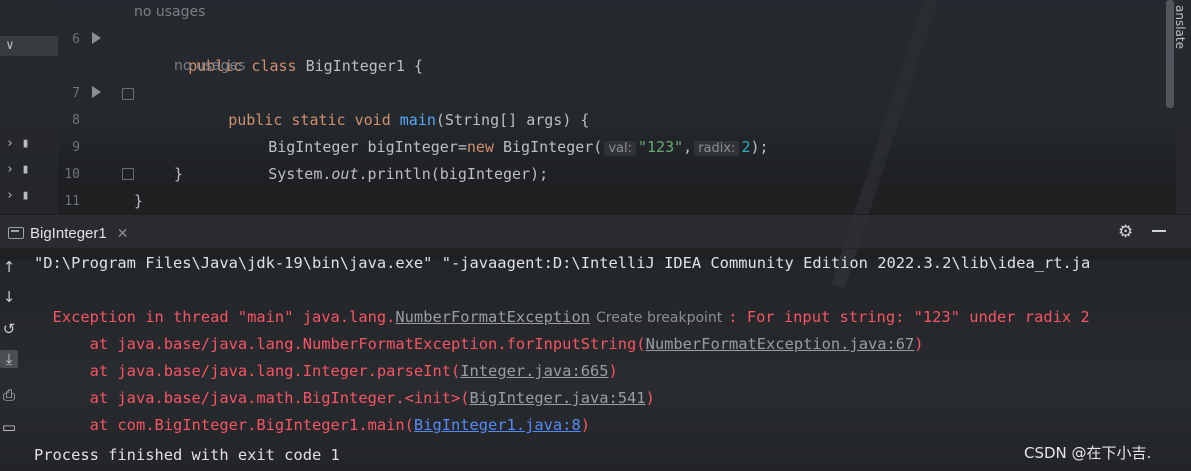 This screenshot has width=1191, height=471. I want to click on stack-frame-link: BigInteger1.java:8, so click(497, 425).